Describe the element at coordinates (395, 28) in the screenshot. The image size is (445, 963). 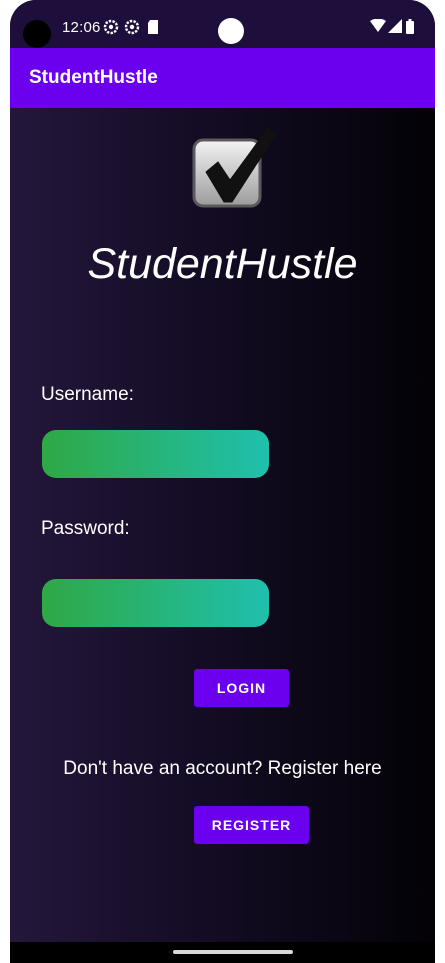
I see `signal-icon` at that location.